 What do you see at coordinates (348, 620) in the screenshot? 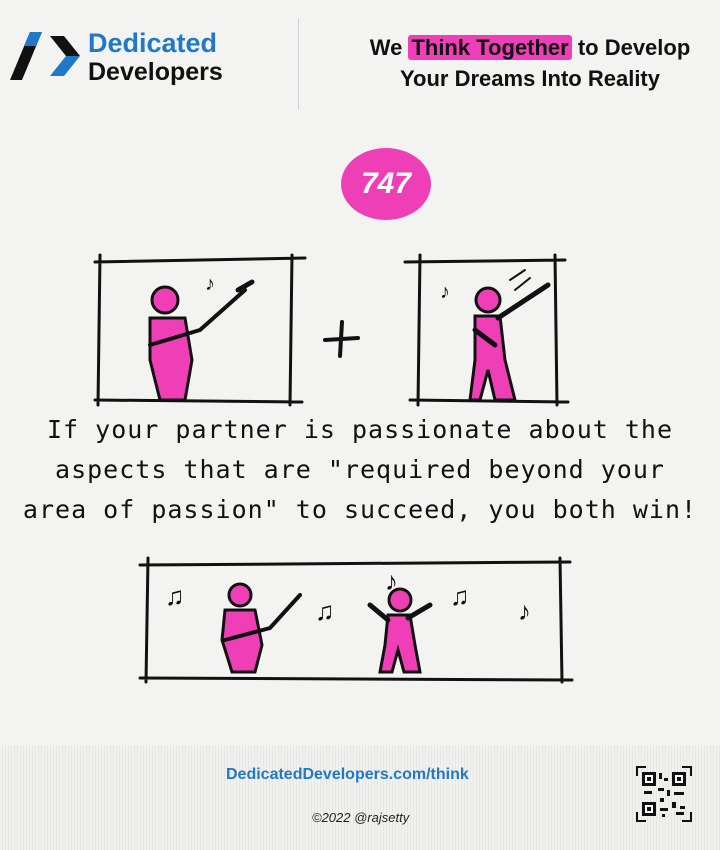
I see `duo-figures-icon: ♫ ♫ ♪ ♫ ♪` at bounding box center [348, 620].